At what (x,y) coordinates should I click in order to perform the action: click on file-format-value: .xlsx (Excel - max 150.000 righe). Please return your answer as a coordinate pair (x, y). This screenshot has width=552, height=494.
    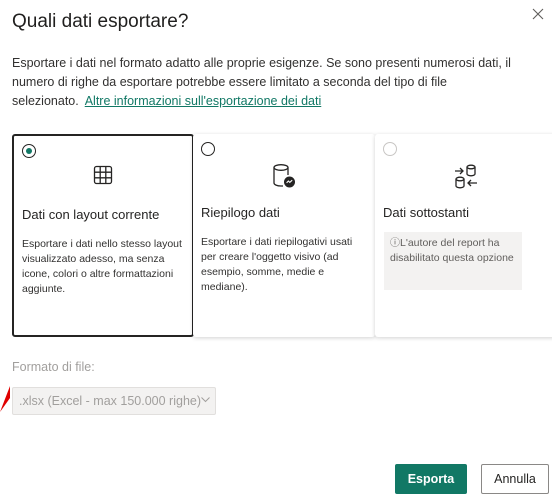
    Looking at the image, I should click on (110, 401).